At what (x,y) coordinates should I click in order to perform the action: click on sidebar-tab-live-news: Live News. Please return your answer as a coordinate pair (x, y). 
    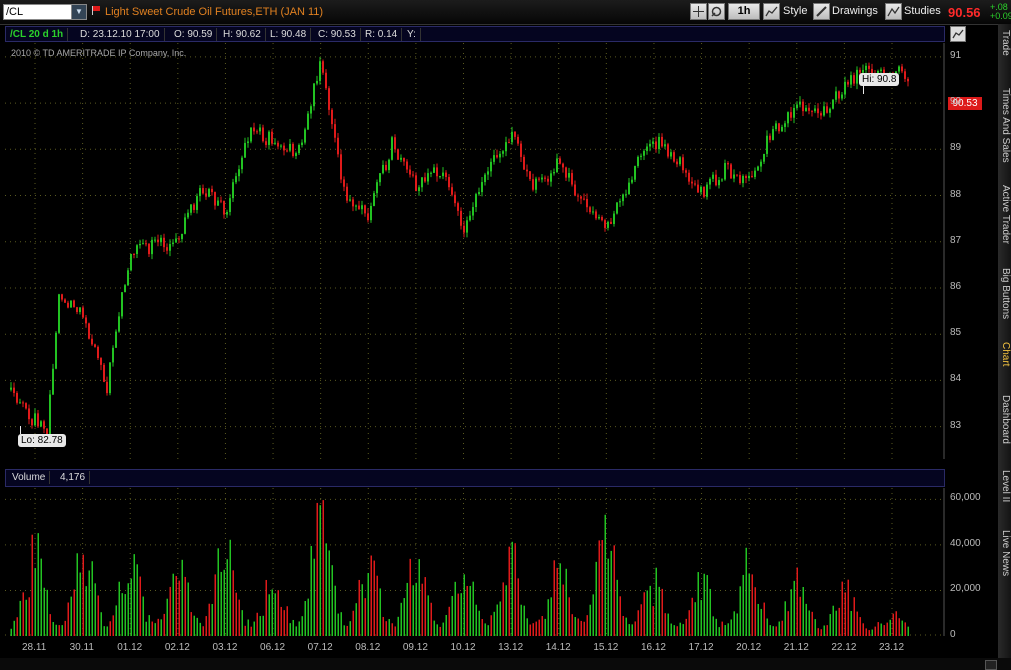
    Looking at the image, I should click on (1004, 557).